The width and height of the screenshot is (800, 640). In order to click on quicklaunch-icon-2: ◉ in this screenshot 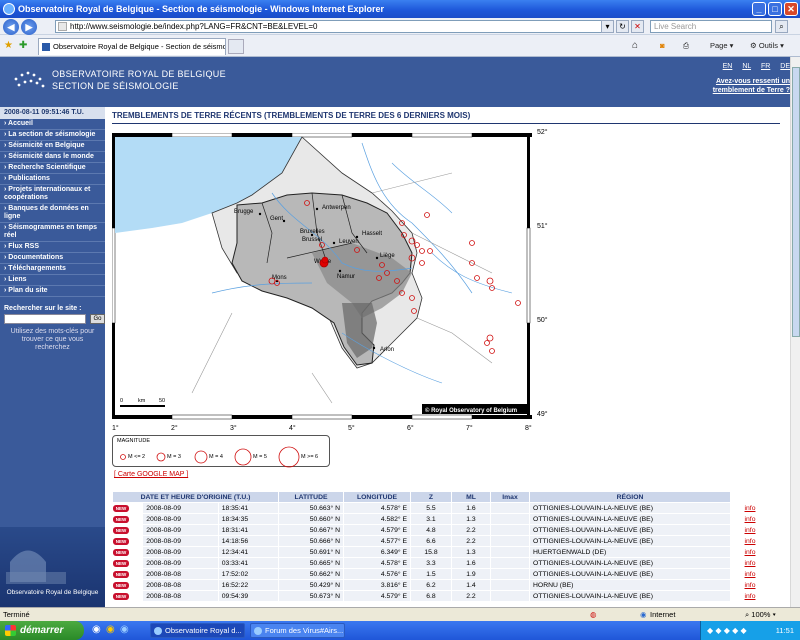, I will do `click(110, 629)`.